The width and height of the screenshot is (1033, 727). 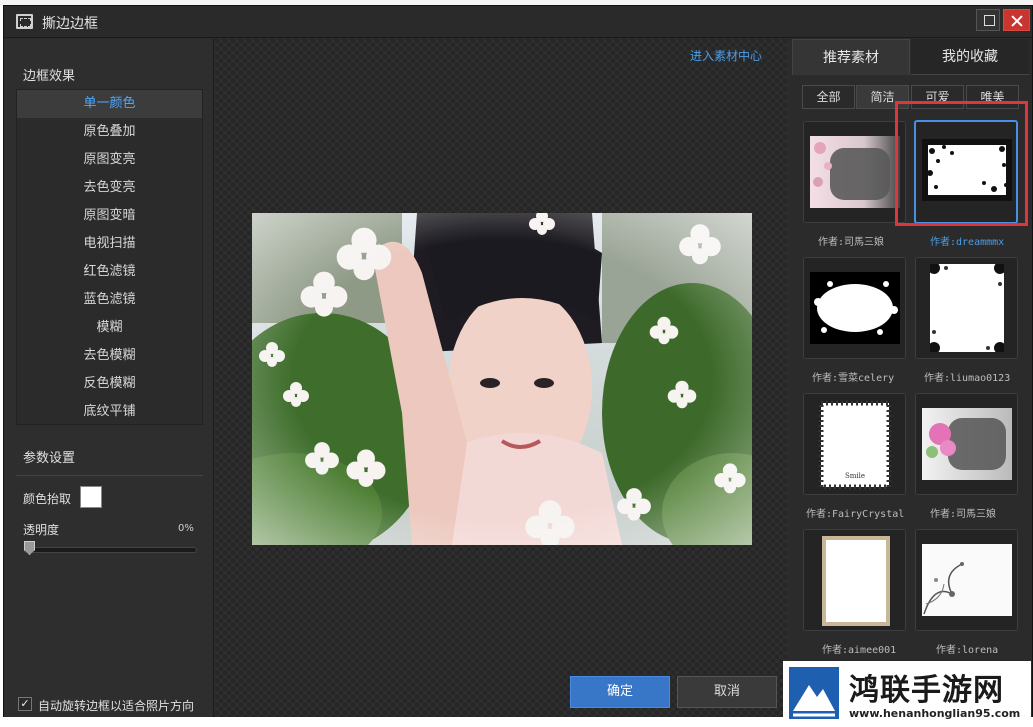 What do you see at coordinates (109, 272) in the screenshot?
I see `effect-item: 红色滤镜` at bounding box center [109, 272].